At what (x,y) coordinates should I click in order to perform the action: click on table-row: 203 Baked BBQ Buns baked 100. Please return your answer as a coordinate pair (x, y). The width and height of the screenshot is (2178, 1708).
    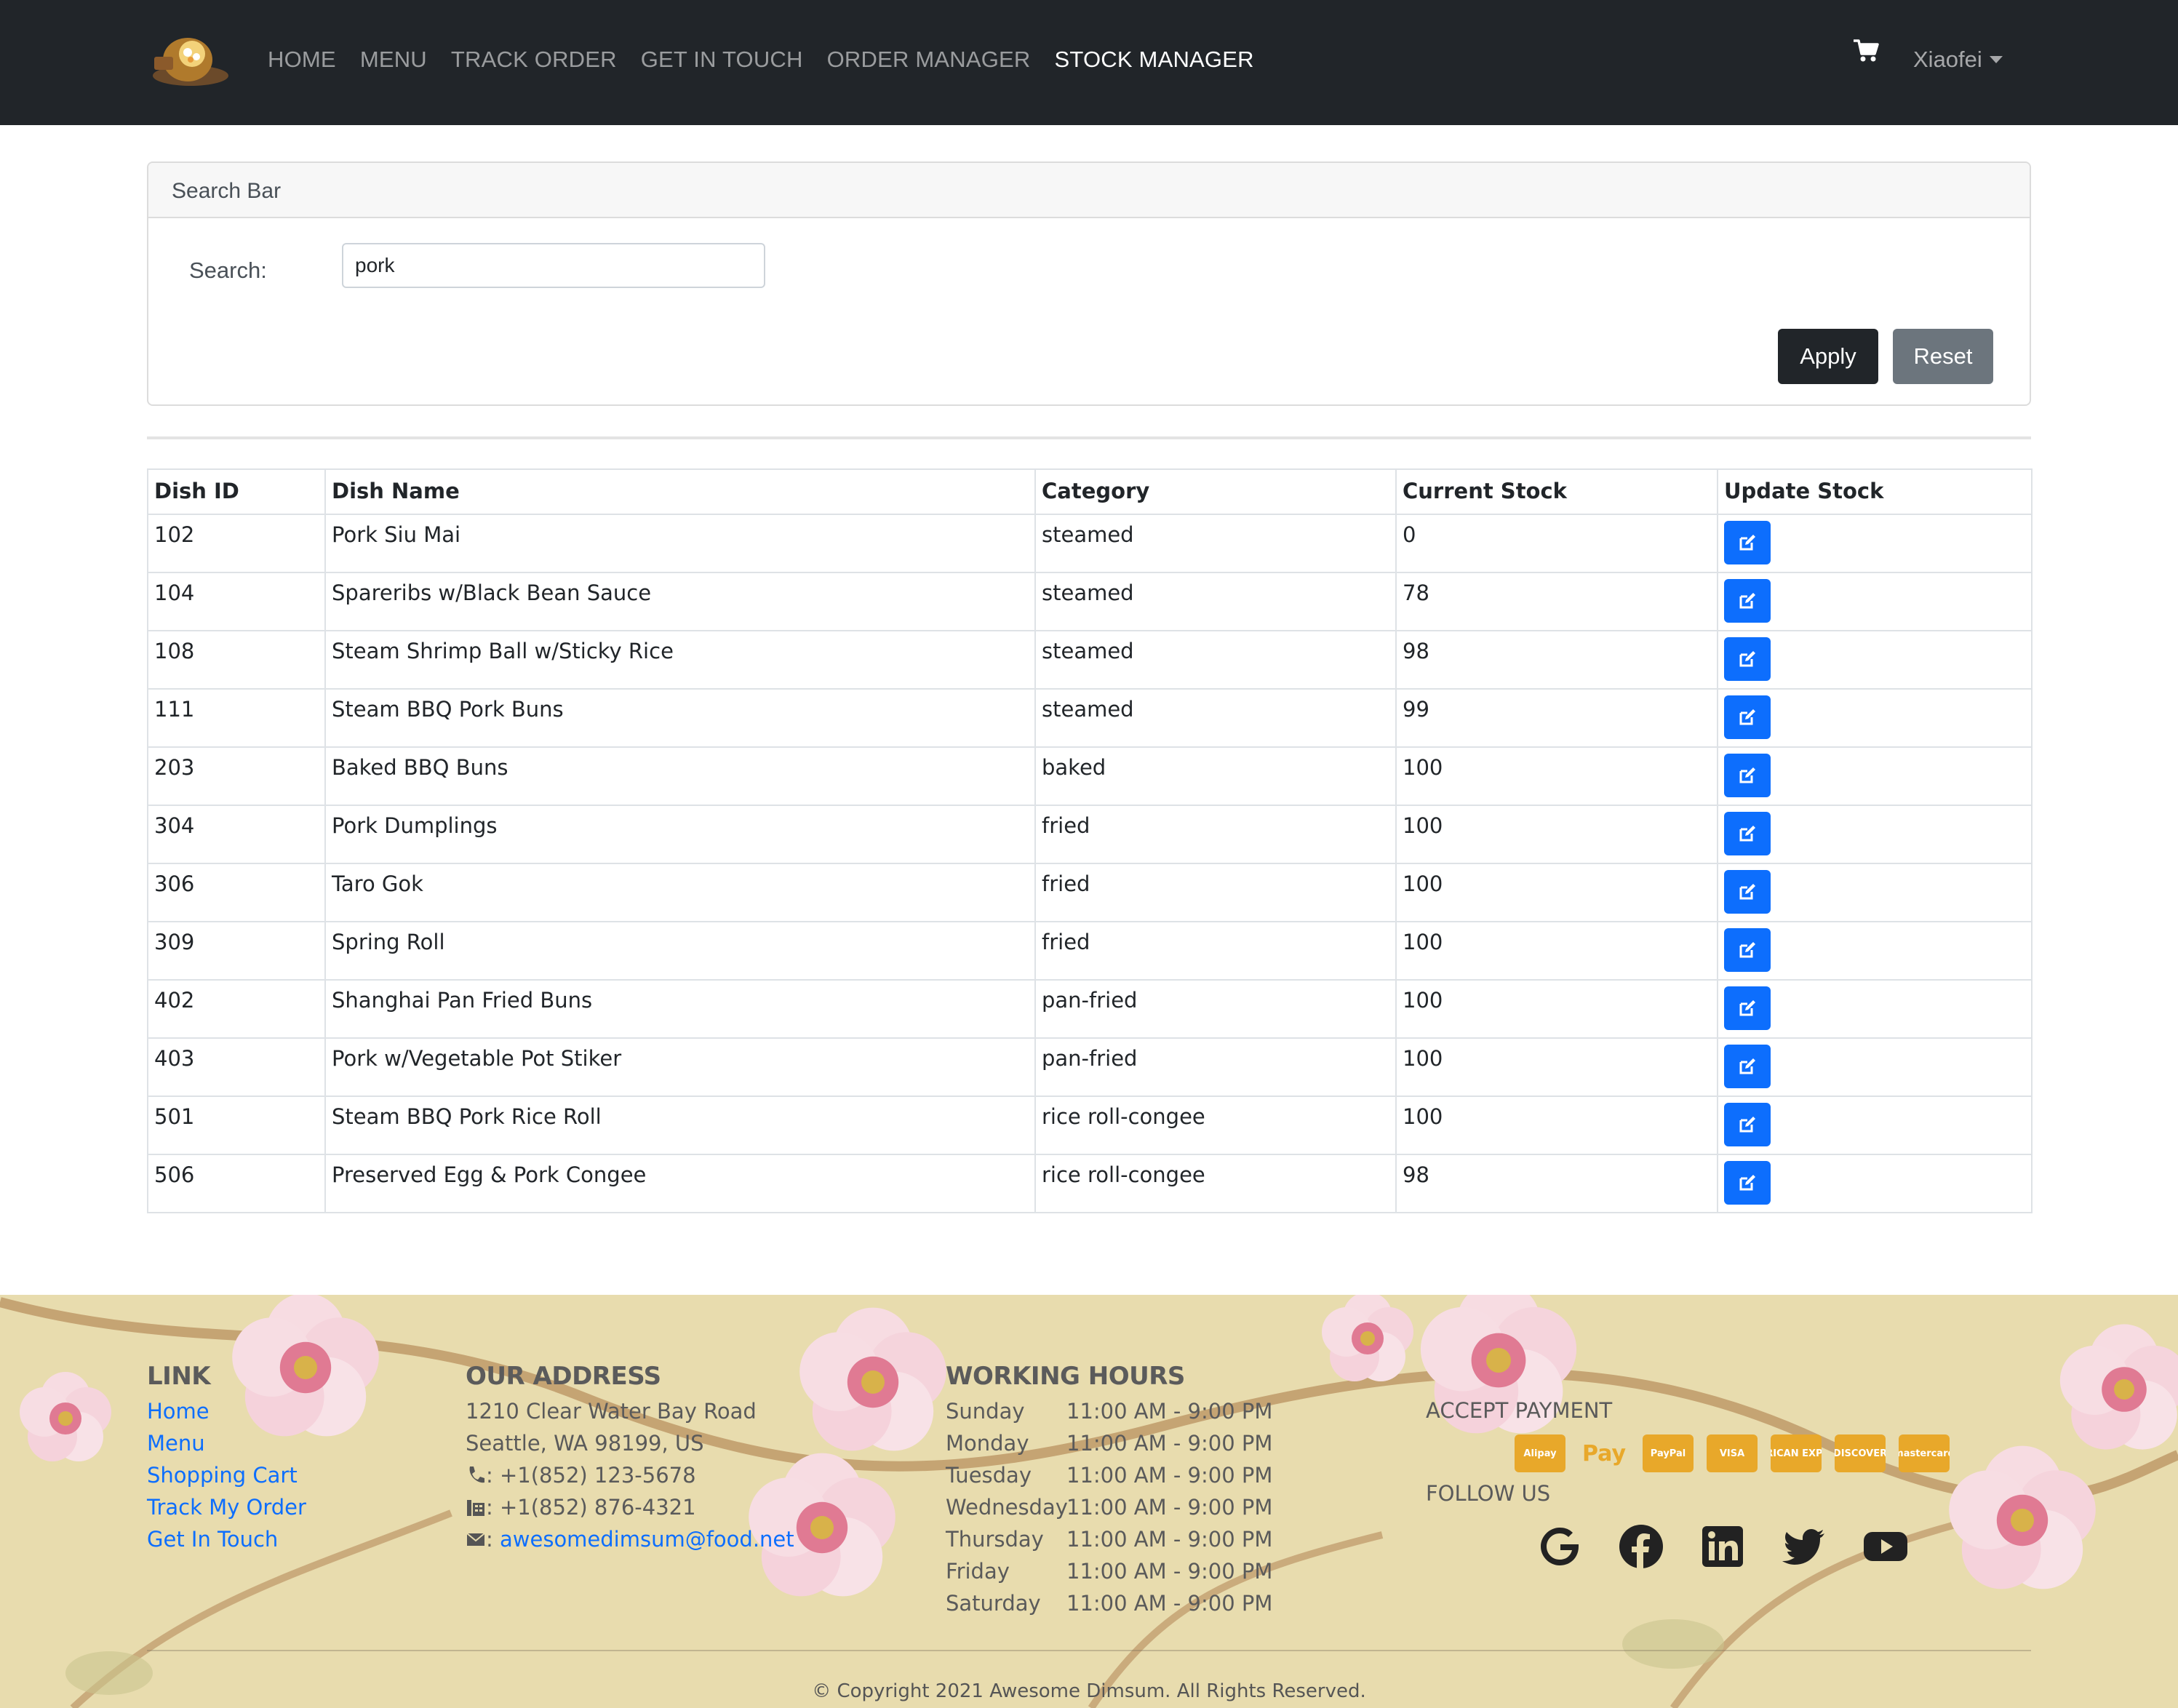
    Looking at the image, I should click on (1090, 776).